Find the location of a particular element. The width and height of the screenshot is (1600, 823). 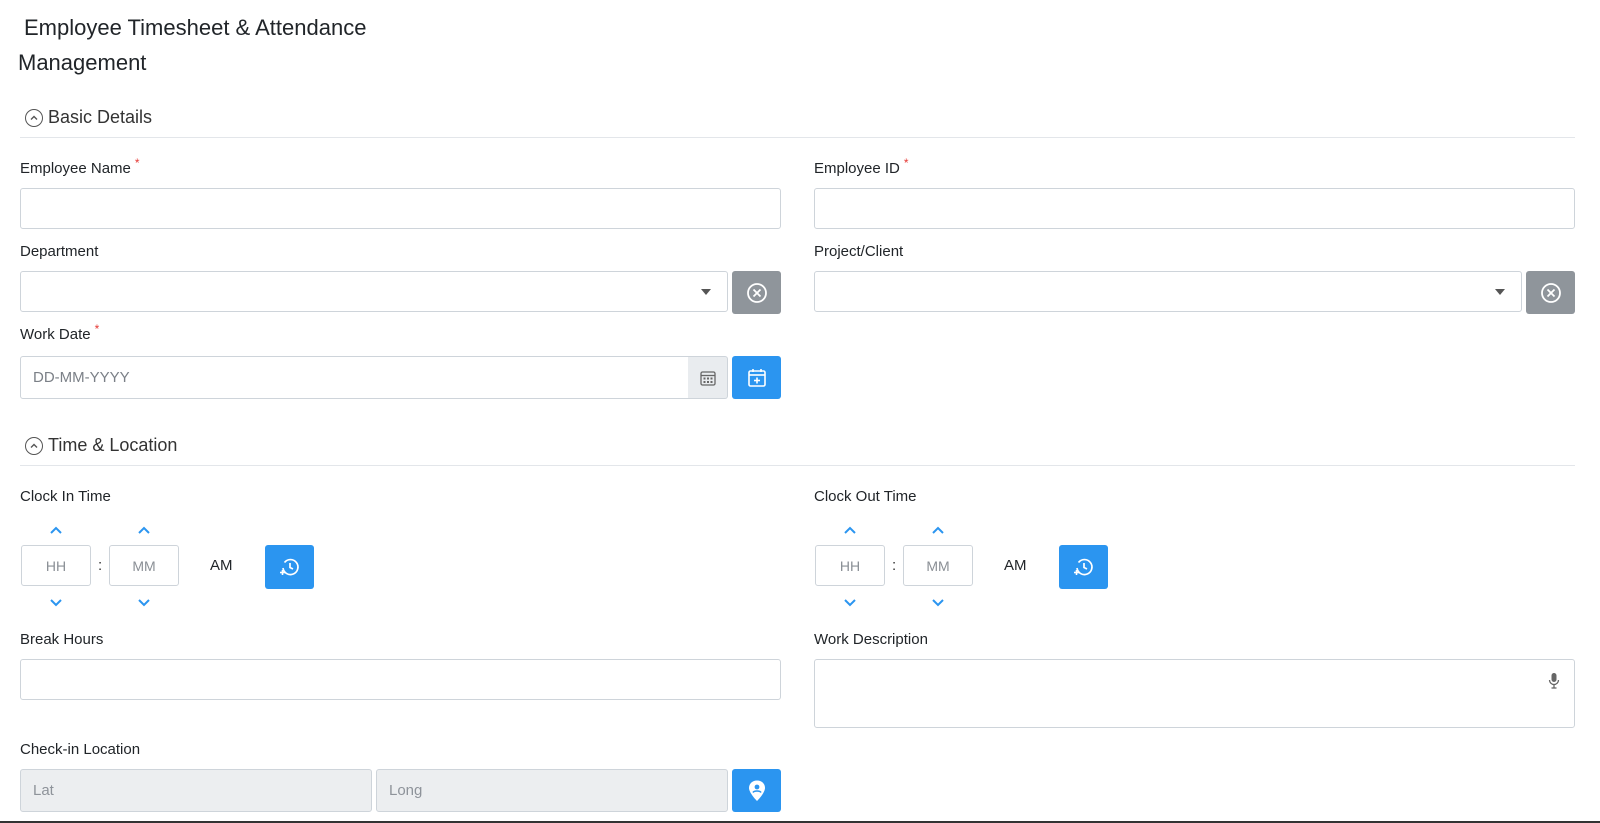

clock-in-hour-up is located at coordinates (56, 530).